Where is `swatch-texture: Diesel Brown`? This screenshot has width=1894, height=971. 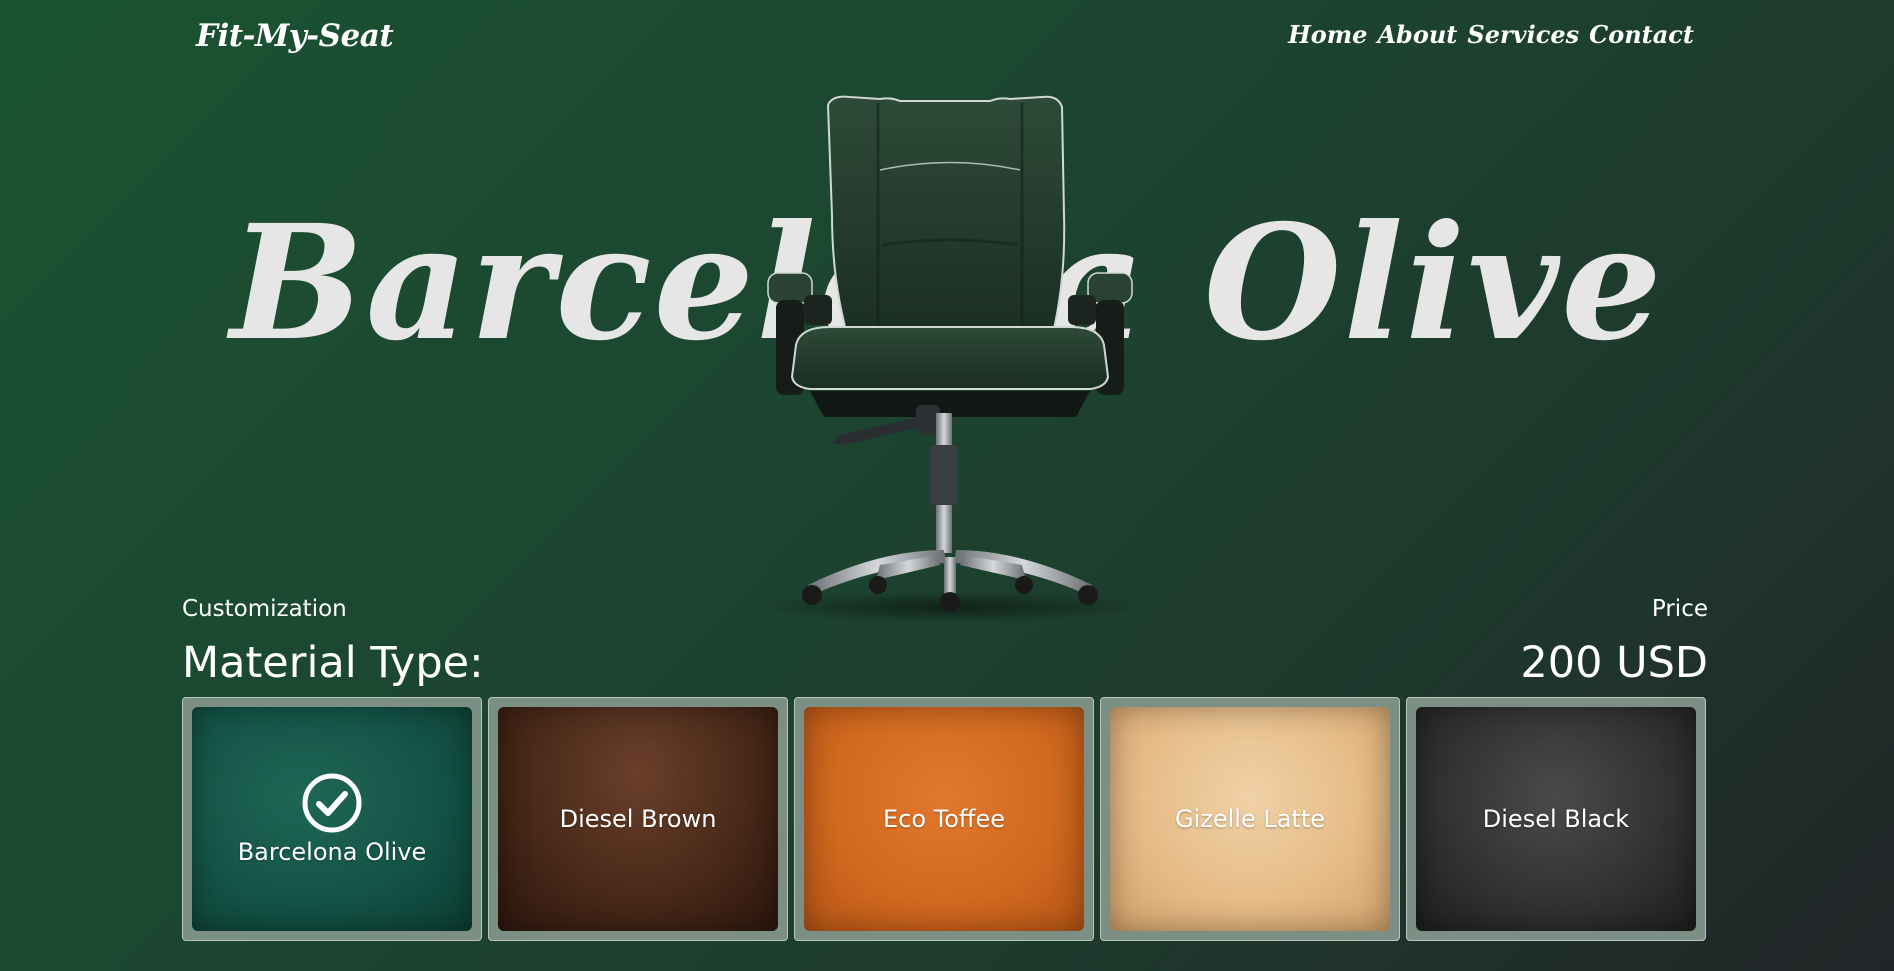 swatch-texture: Diesel Brown is located at coordinates (638, 819).